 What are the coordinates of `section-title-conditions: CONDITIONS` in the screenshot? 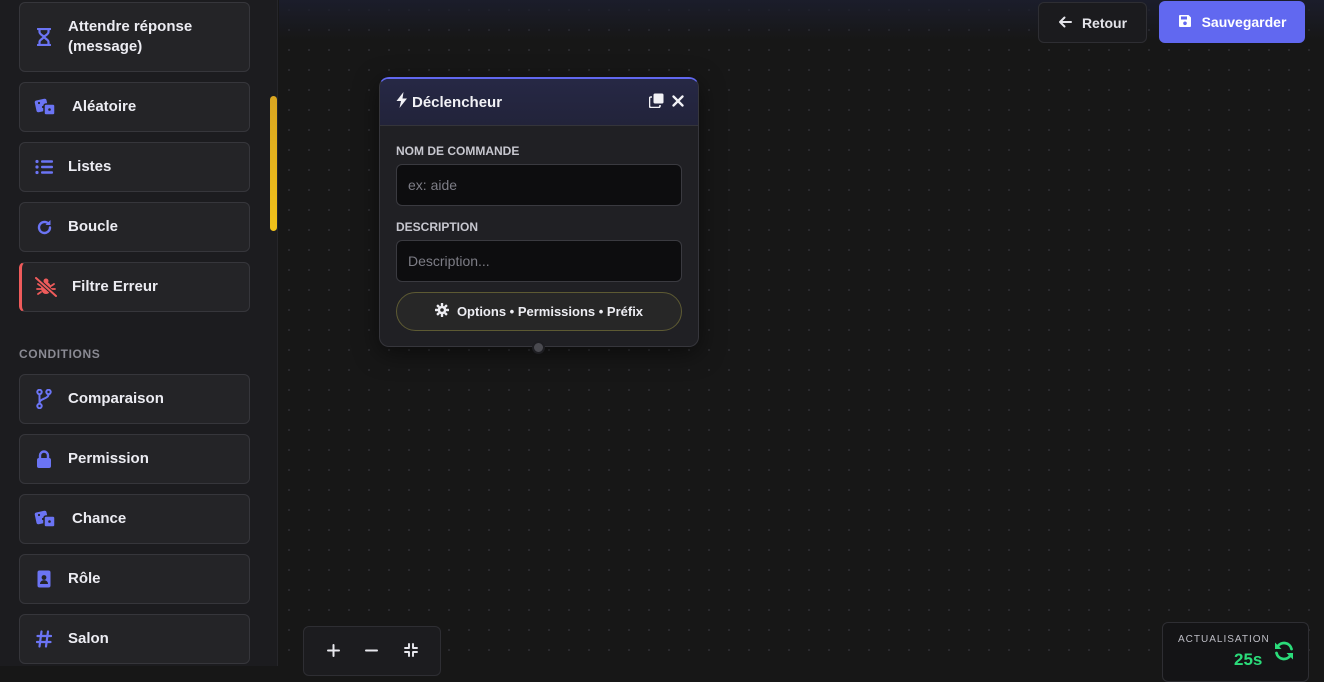 It's located at (60, 354).